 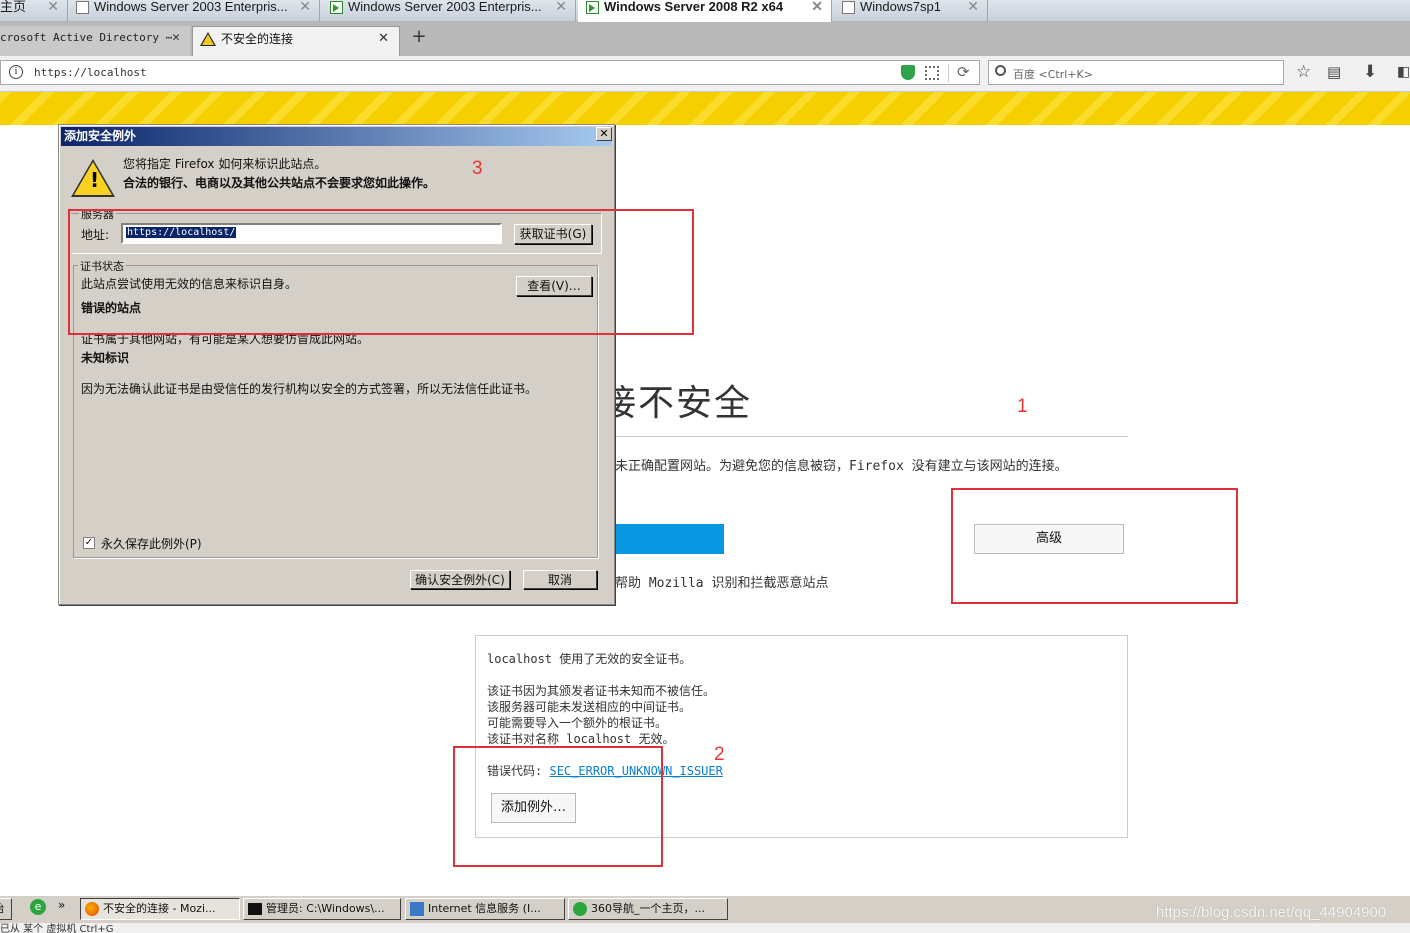 What do you see at coordinates (1000, 70) in the screenshot?
I see `search-icon` at bounding box center [1000, 70].